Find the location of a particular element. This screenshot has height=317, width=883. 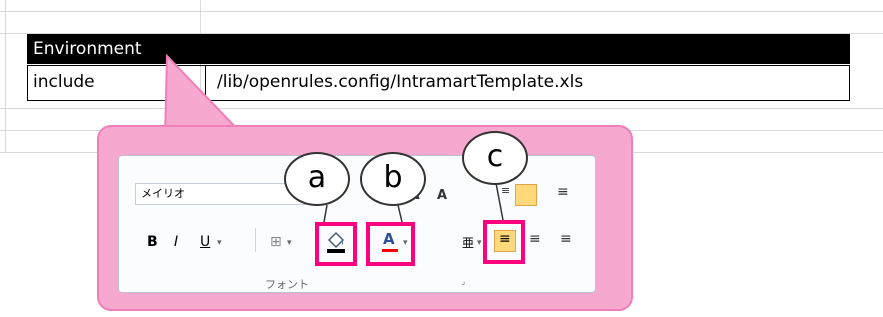

label-a-text: a is located at coordinates (317, 177).